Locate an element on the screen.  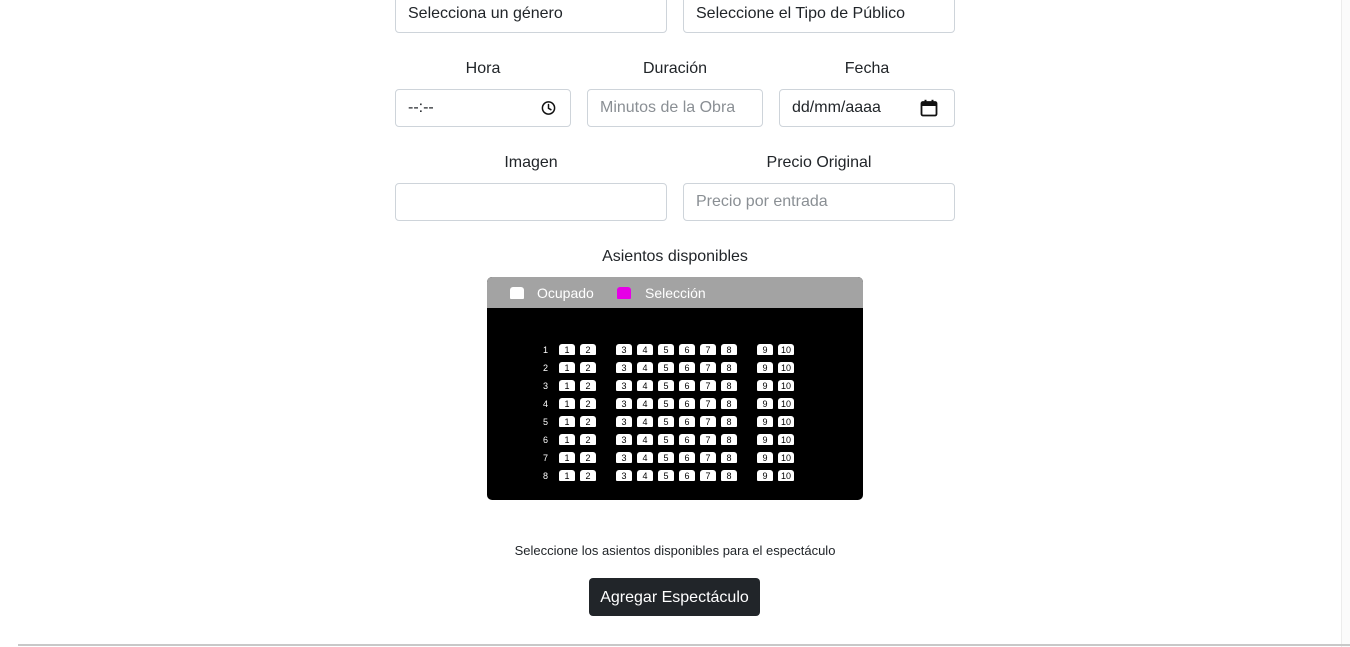
add-show-button: Agregar Espectáculo is located at coordinates (674, 597).